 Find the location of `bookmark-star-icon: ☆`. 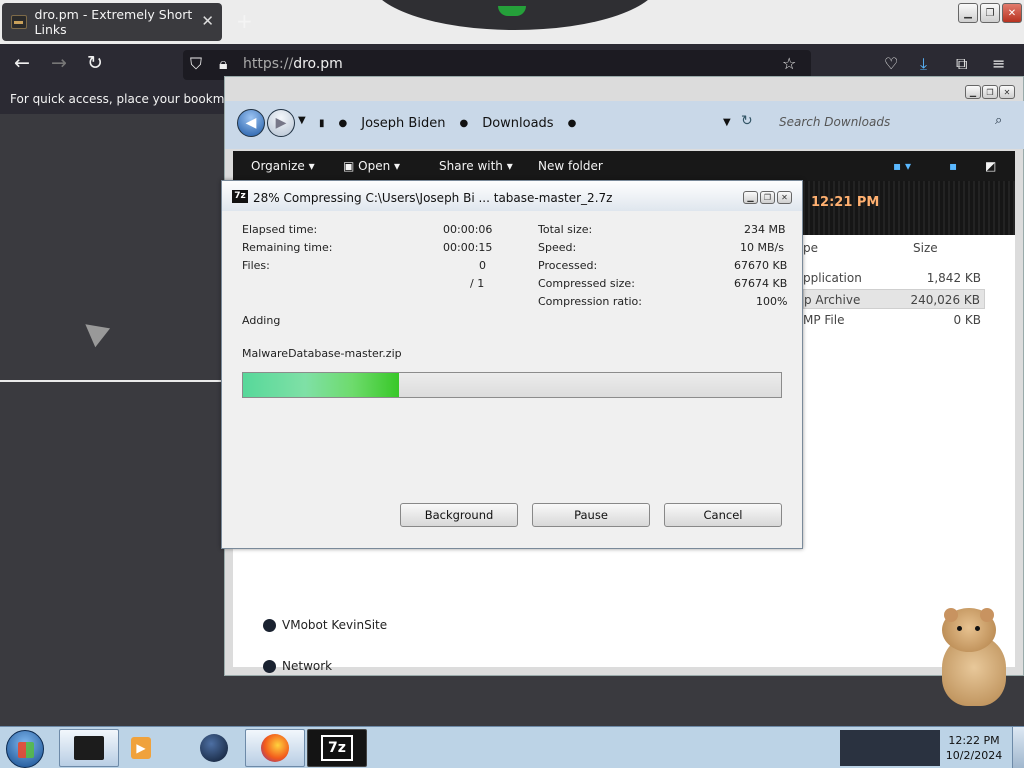

bookmark-star-icon: ☆ is located at coordinates (789, 63).